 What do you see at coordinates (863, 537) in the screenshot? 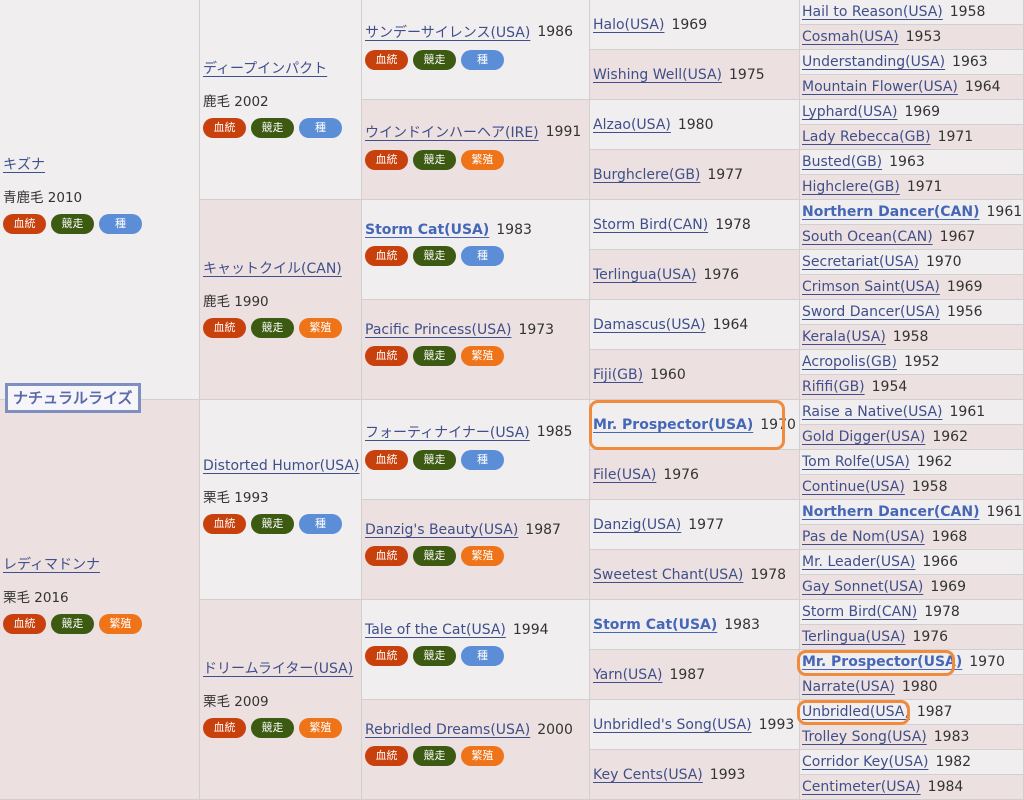
I see `horse-link: Pas de Nom(USA)` at bounding box center [863, 537].